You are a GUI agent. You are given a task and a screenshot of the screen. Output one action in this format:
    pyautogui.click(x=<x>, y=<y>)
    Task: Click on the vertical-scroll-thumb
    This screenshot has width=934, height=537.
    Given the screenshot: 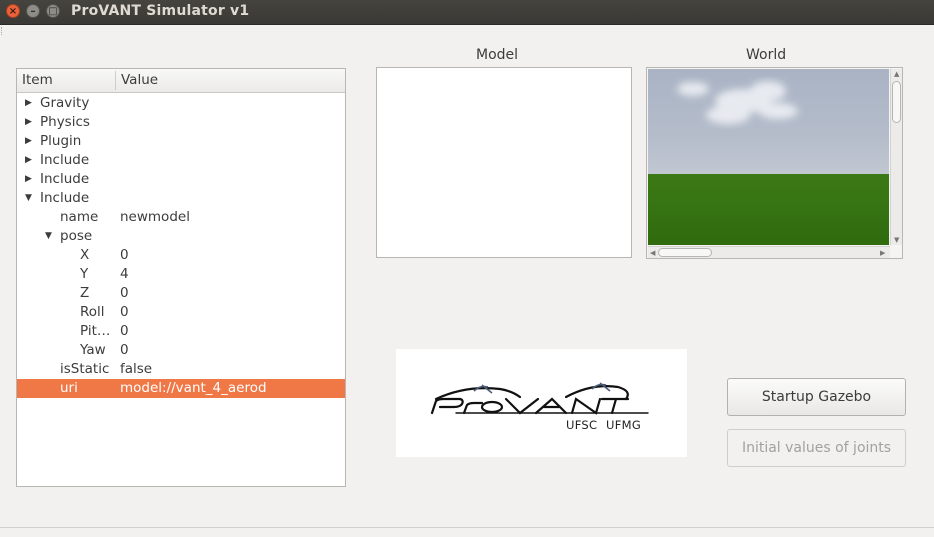 What is the action you would take?
    pyautogui.click(x=896, y=102)
    